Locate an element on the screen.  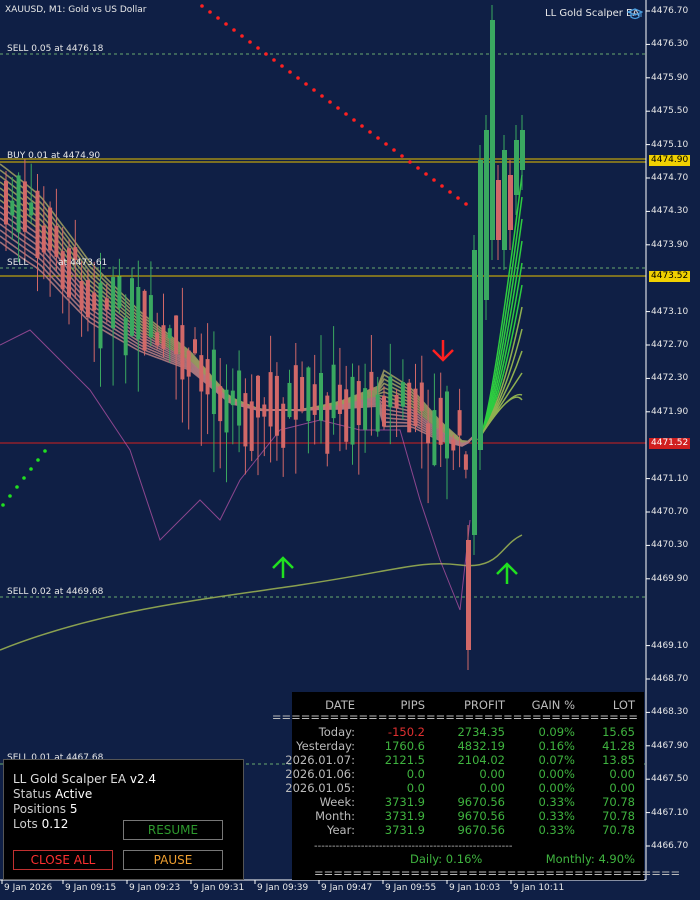
price-tick-label: 4468.70 is located at coordinates (670, 679).